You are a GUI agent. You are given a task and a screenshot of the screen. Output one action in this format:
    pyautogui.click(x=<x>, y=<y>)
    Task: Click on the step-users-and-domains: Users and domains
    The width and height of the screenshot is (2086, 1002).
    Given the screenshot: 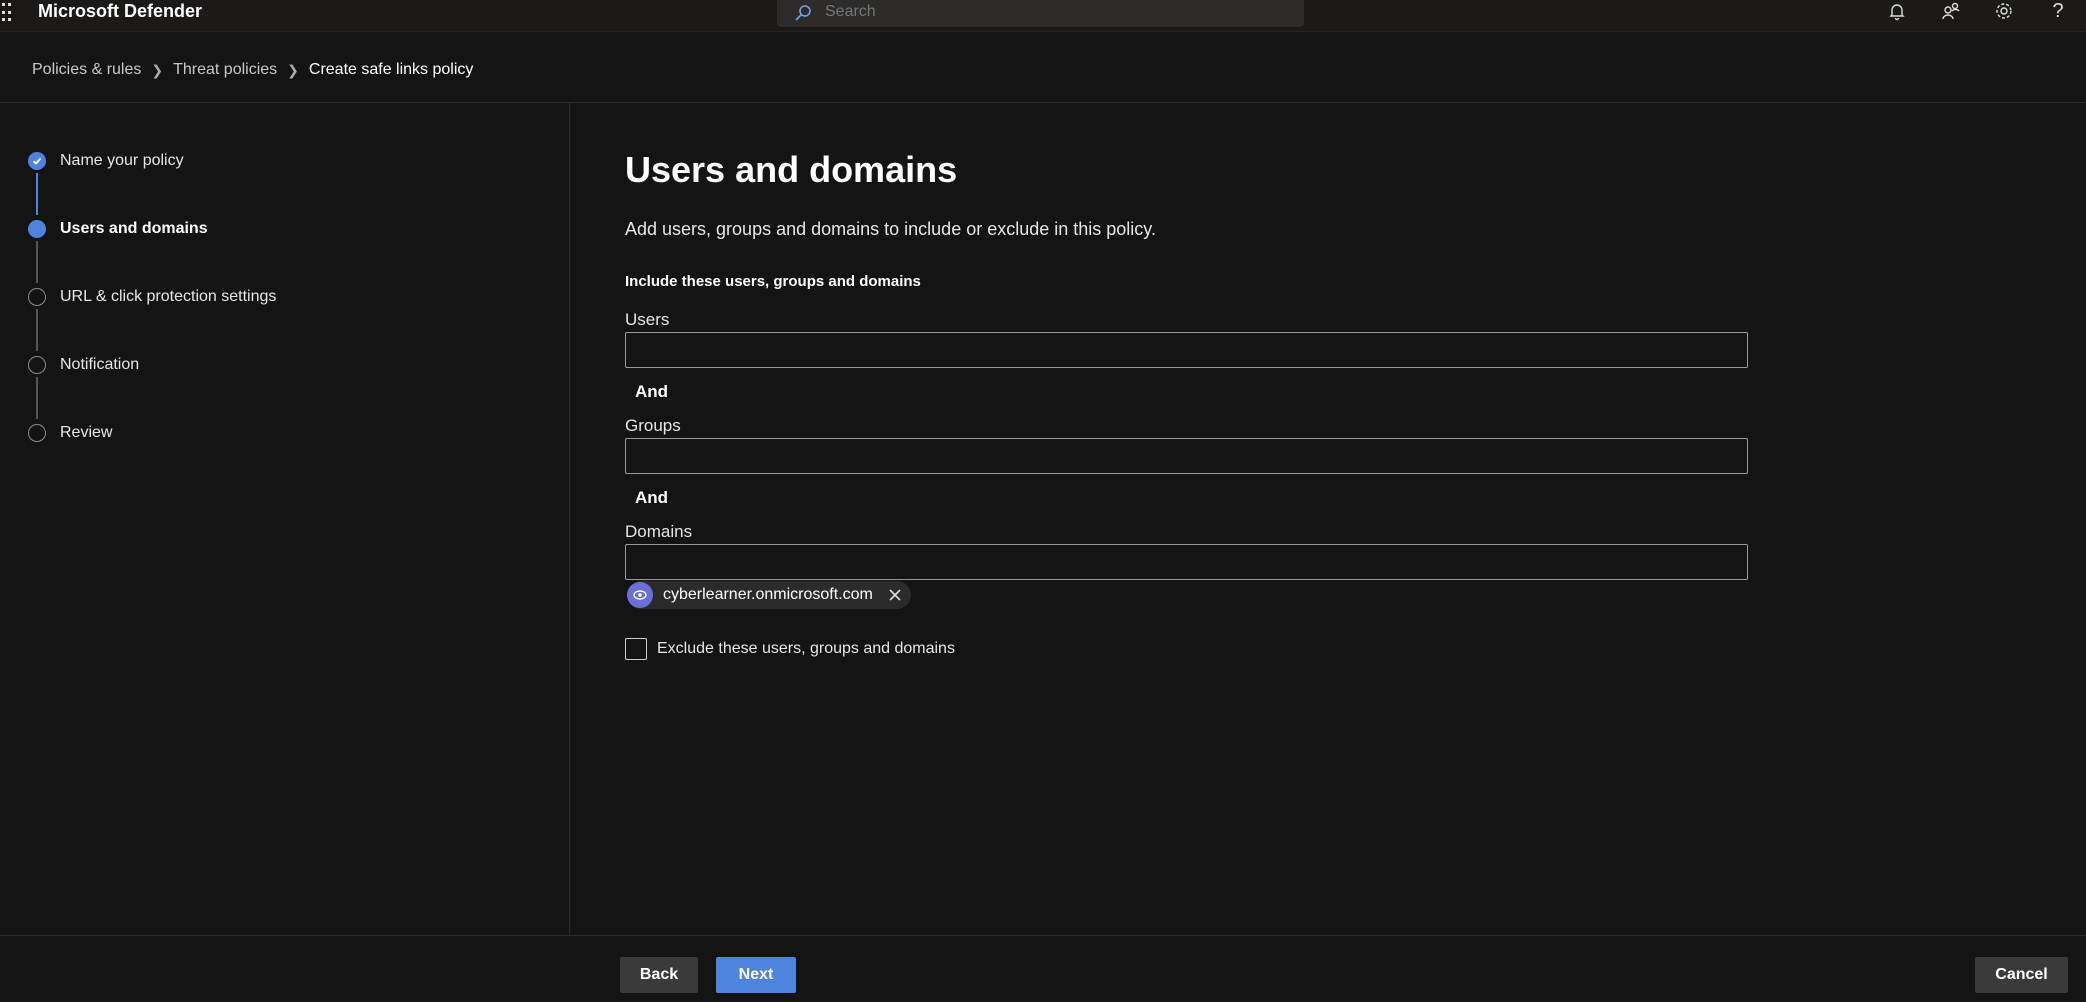 What is the action you would take?
    pyautogui.click(x=118, y=229)
    